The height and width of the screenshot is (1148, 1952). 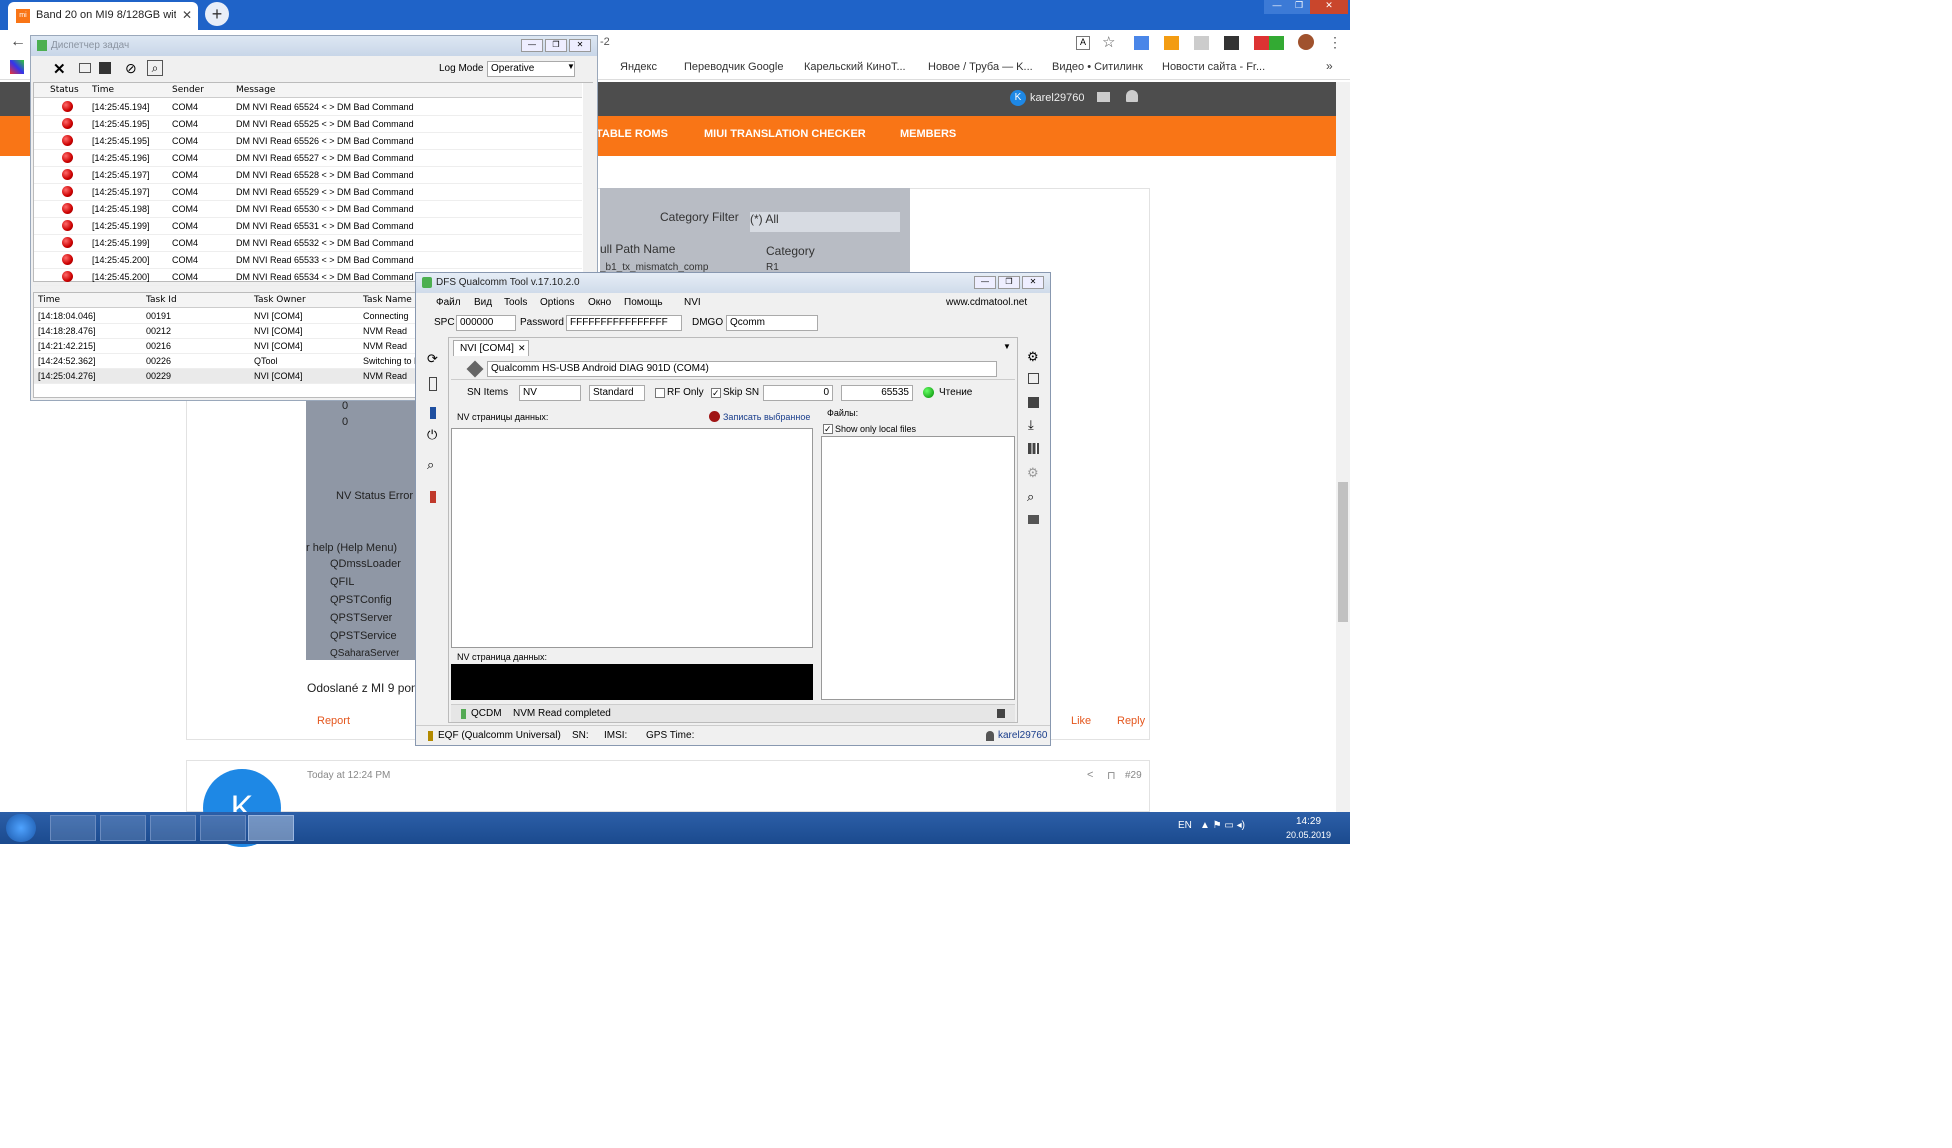 I want to click on new-tab-button: +, so click(x=217, y=14).